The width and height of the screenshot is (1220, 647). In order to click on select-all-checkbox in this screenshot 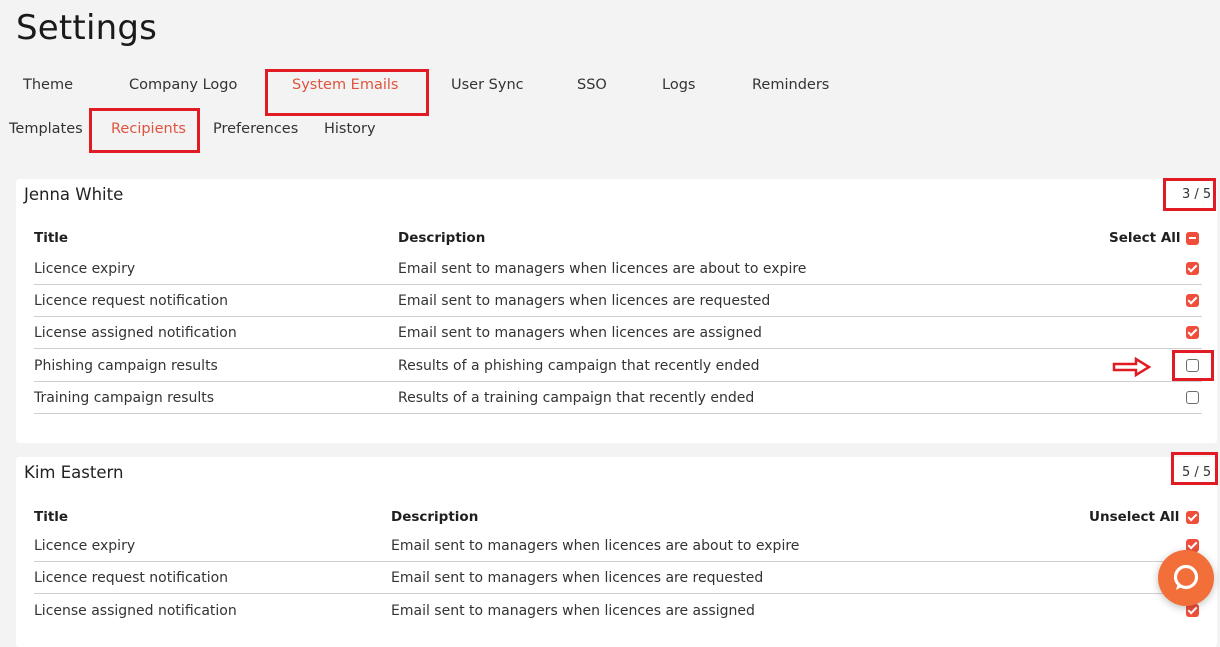, I will do `click(1192, 238)`.